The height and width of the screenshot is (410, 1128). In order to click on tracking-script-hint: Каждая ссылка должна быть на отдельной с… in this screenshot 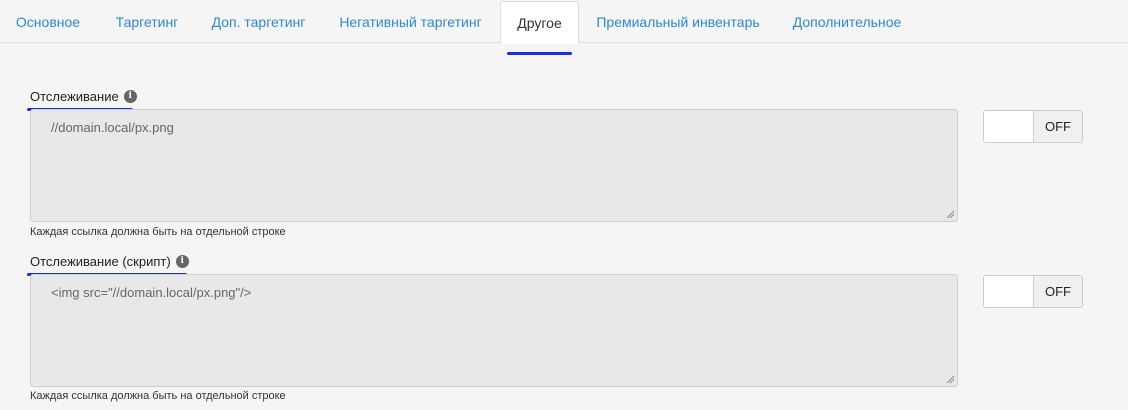, I will do `click(158, 396)`.